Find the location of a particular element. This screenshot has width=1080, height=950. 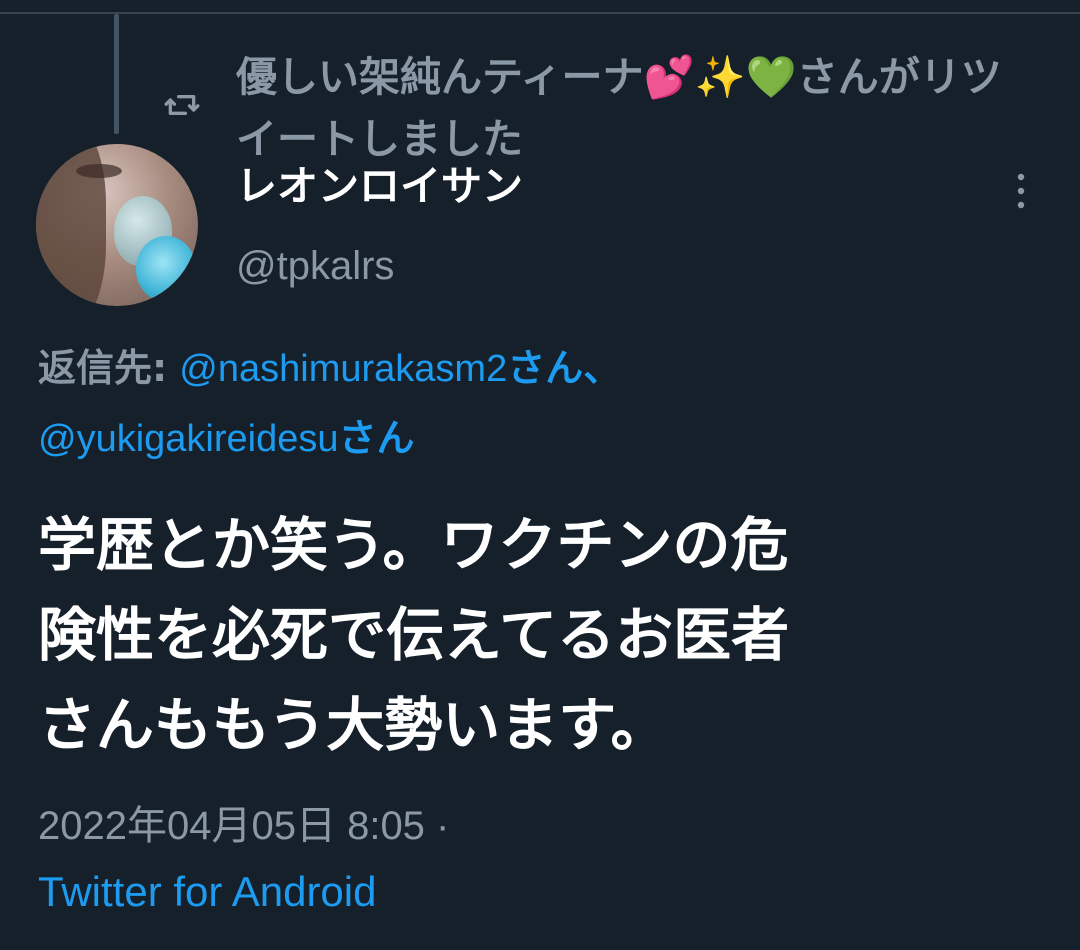

two-hearts-emoji: 💕 is located at coordinates (669, 77).